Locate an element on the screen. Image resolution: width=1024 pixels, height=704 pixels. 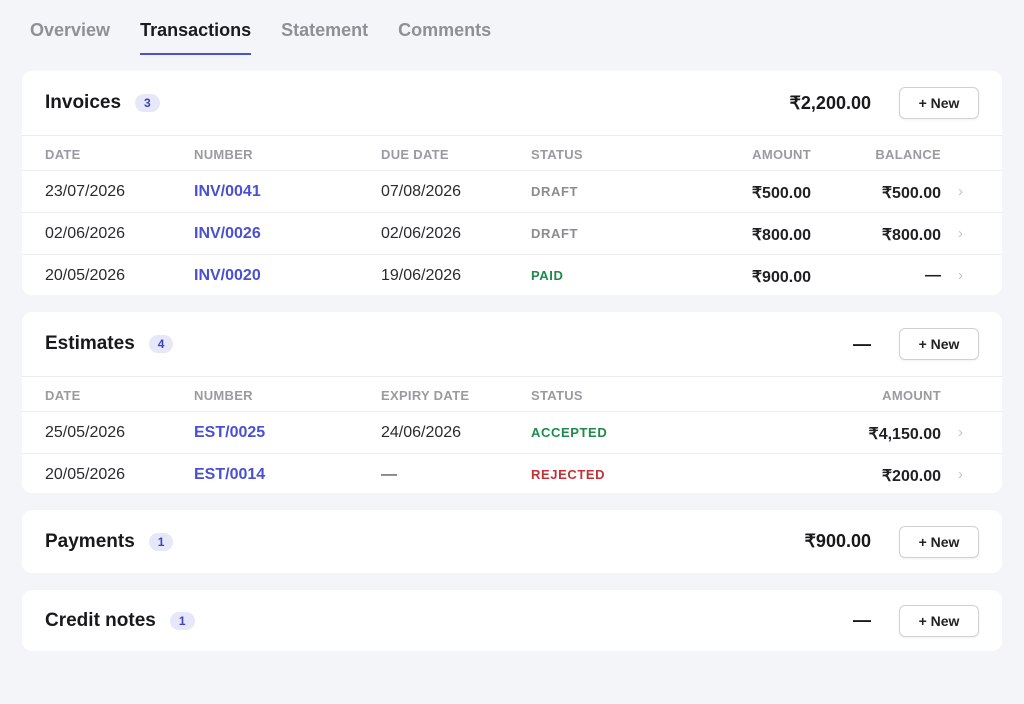
invoice-due-date: 19/06/2026 is located at coordinates (421, 275).